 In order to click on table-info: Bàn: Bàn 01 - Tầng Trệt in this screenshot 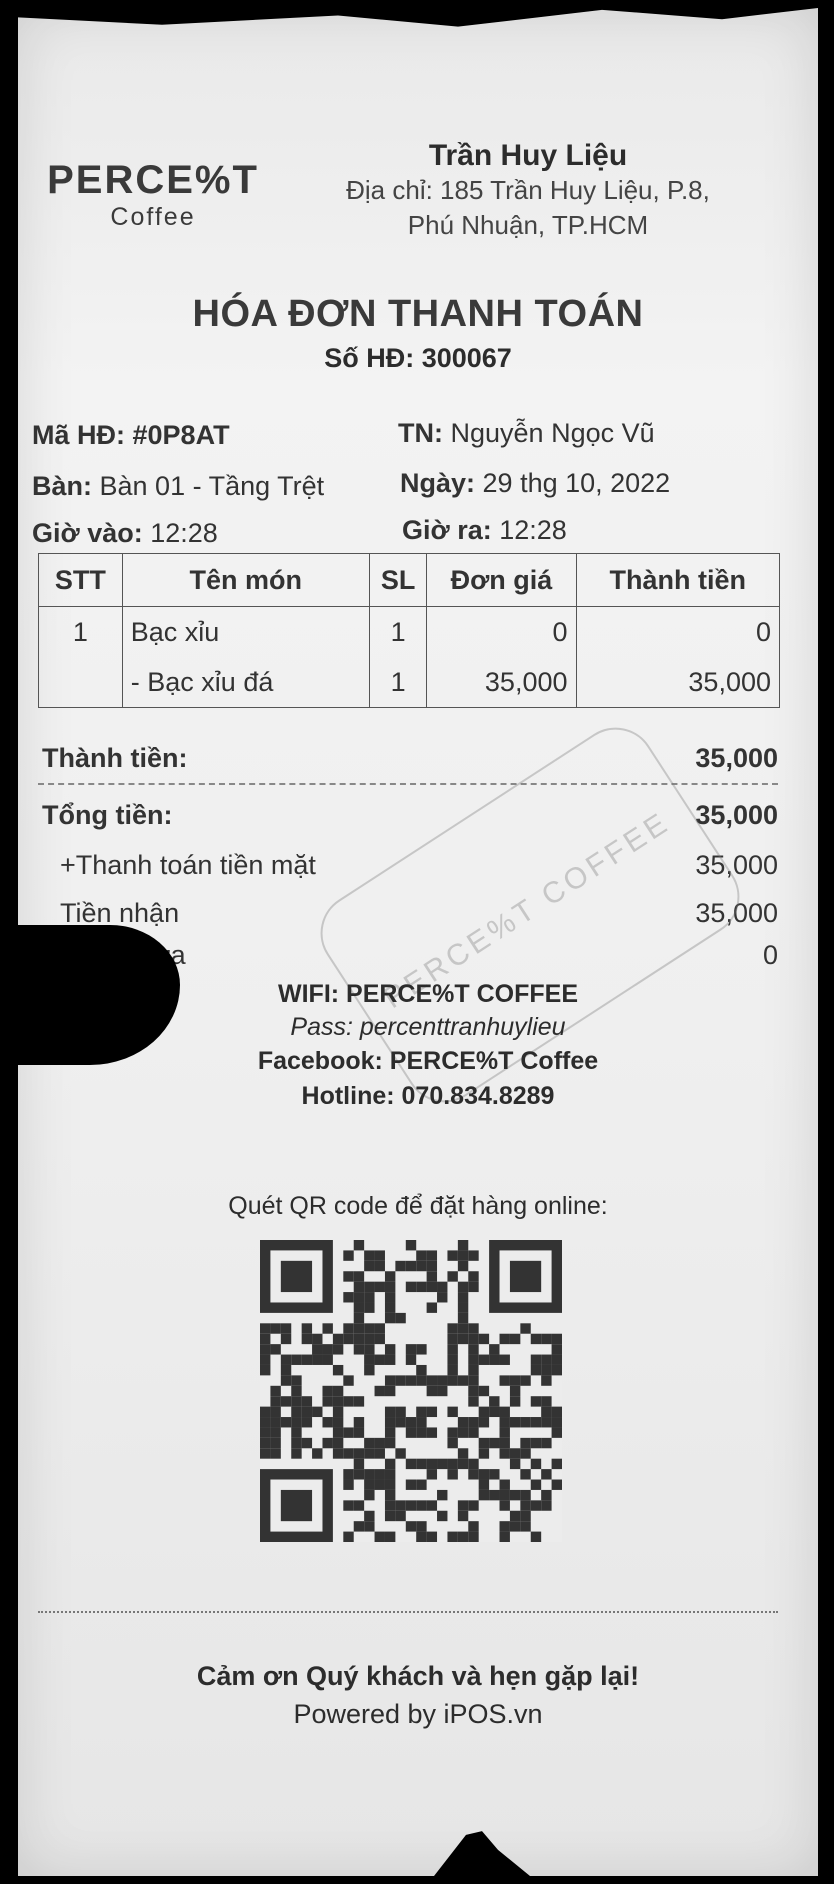, I will do `click(178, 486)`.